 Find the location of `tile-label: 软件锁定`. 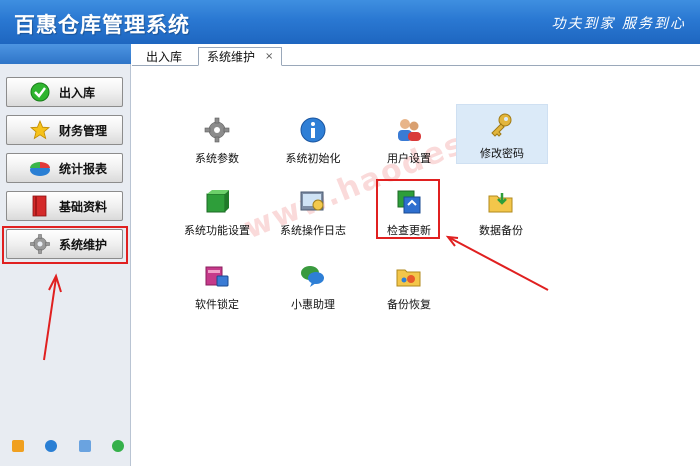

tile-label: 软件锁定 is located at coordinates (217, 304).